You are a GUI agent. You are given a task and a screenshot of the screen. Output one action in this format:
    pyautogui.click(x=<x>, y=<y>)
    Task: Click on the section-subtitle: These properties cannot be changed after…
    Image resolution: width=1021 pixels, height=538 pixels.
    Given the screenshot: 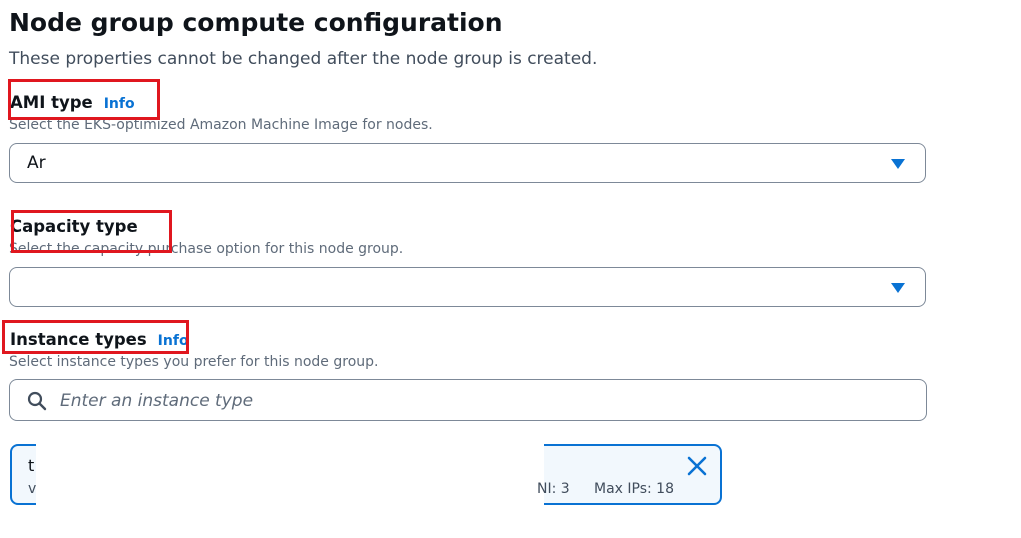 What is the action you would take?
    pyautogui.click(x=303, y=59)
    